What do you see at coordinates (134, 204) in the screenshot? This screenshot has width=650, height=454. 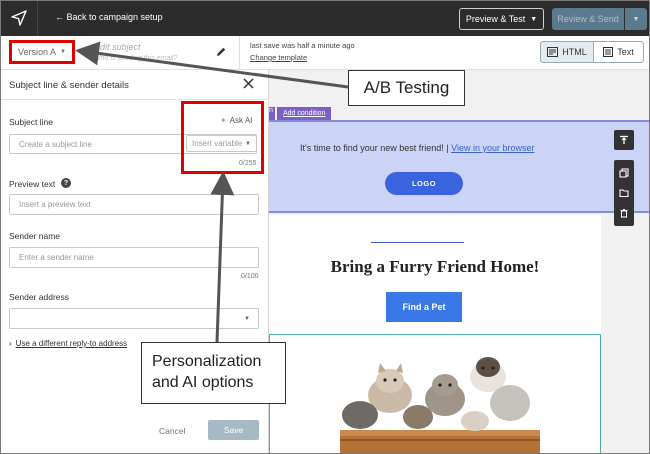 I see `preview-text-input: Insert a preview text` at bounding box center [134, 204].